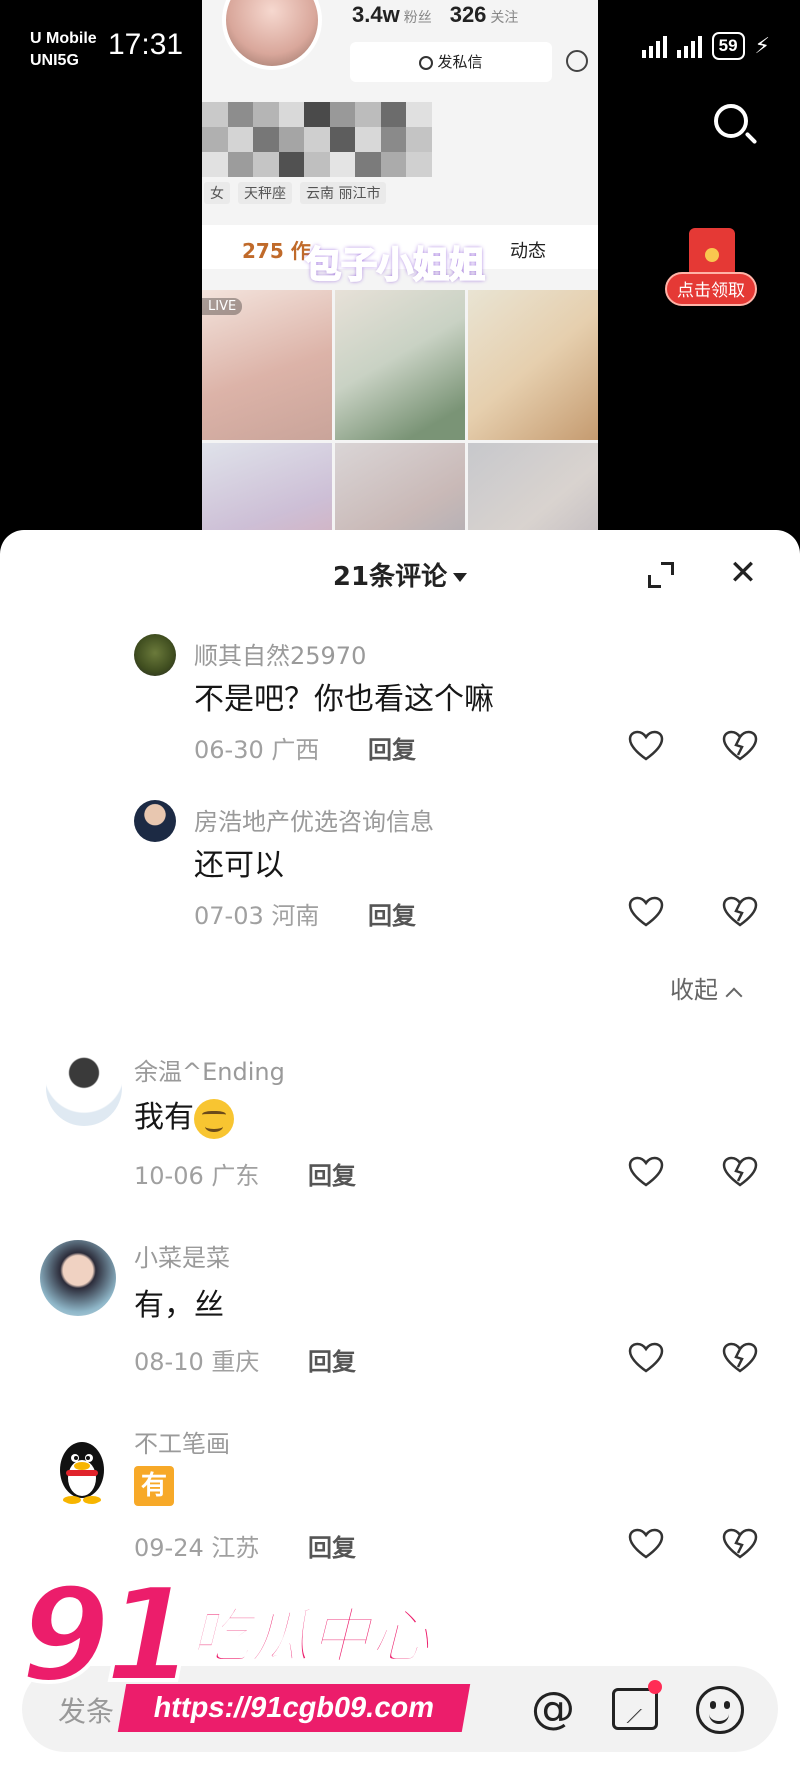 This screenshot has width=800, height=1765. Describe the element at coordinates (280, 653) in the screenshot. I see `comment-username: 顺其自然25970` at that location.